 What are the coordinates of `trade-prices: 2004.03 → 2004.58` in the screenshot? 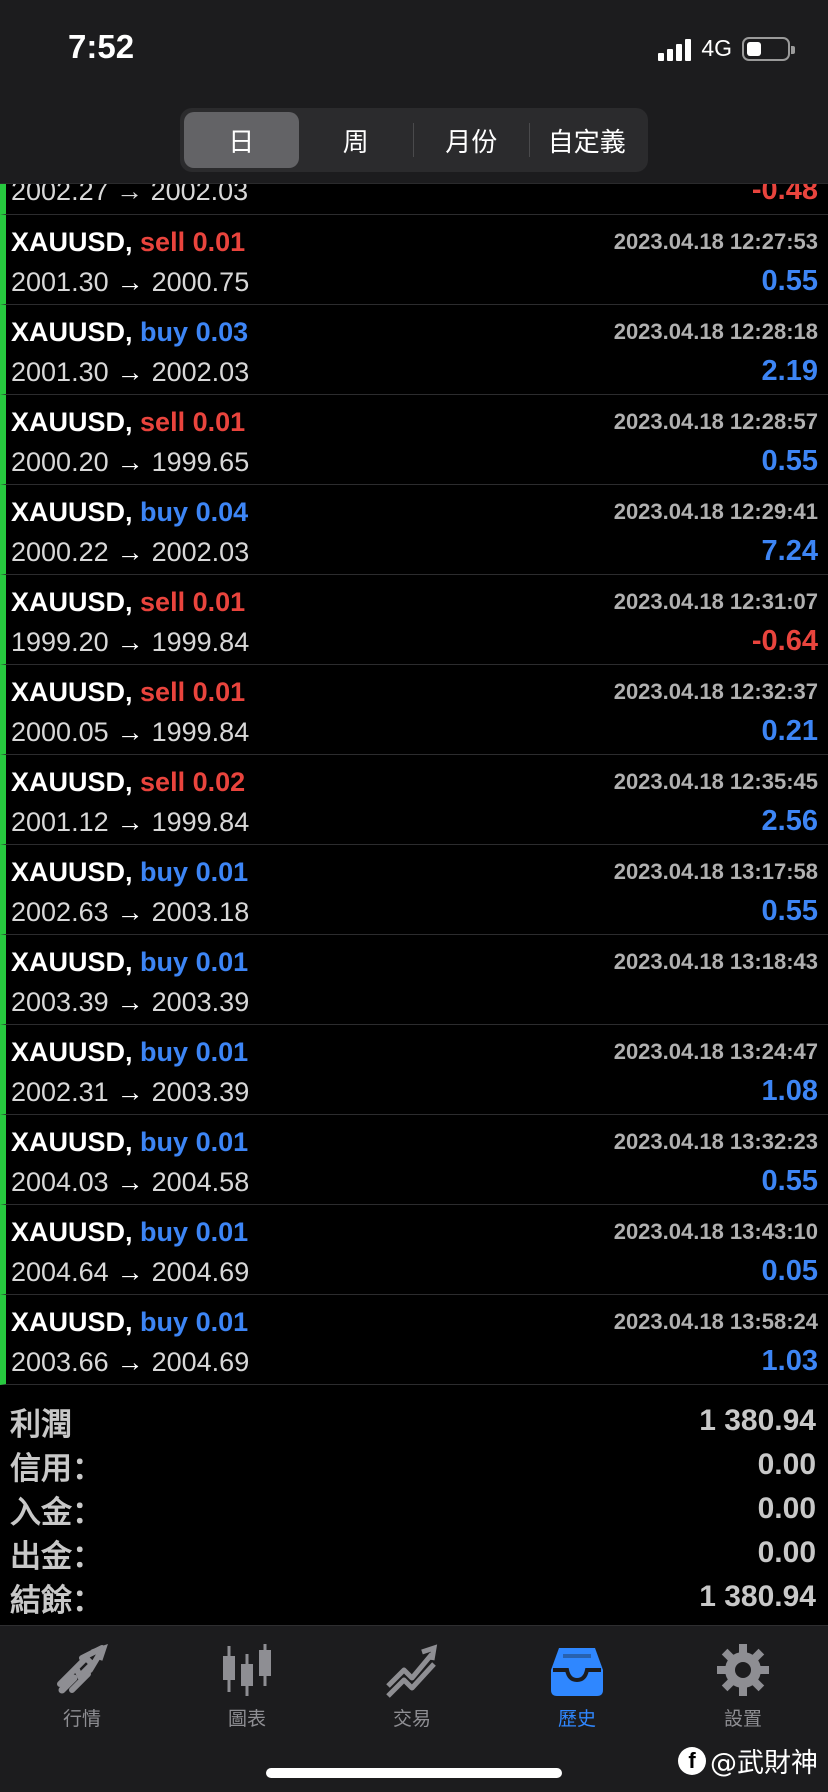 It's located at (130, 1182).